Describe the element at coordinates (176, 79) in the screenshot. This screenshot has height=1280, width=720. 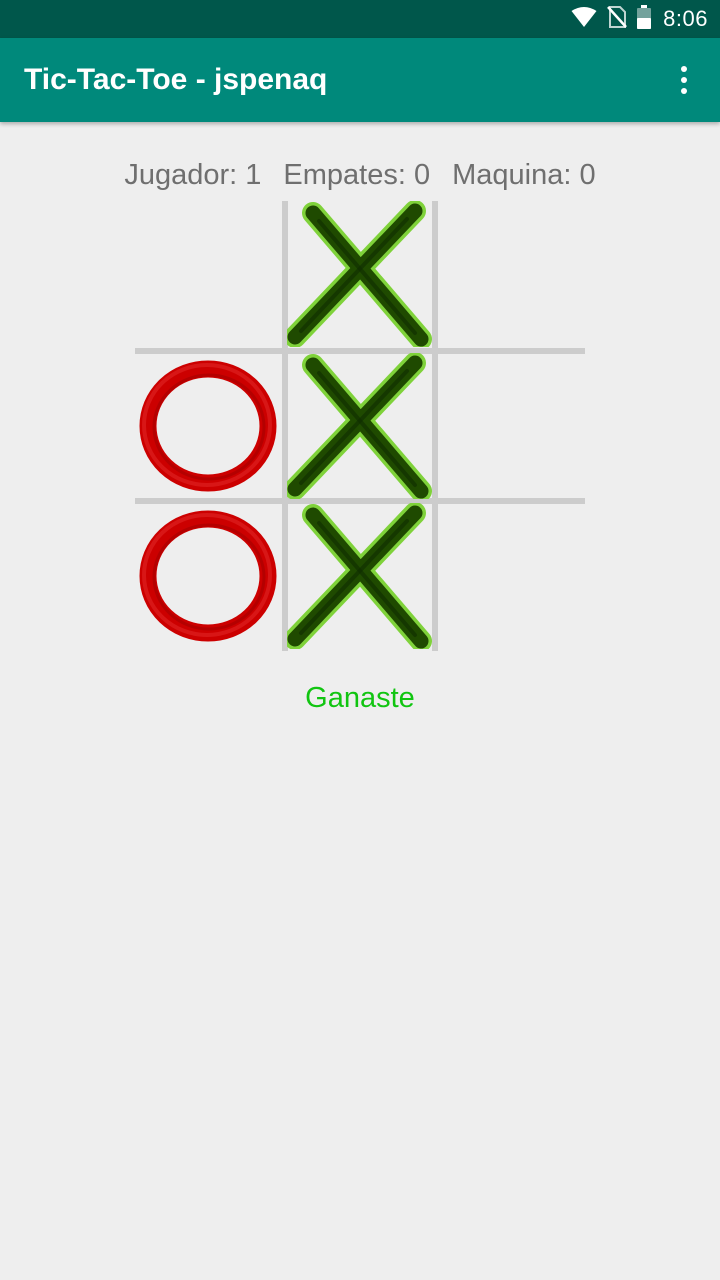
I see `app-title: Tic-Tac-Toe - jspenaq` at that location.